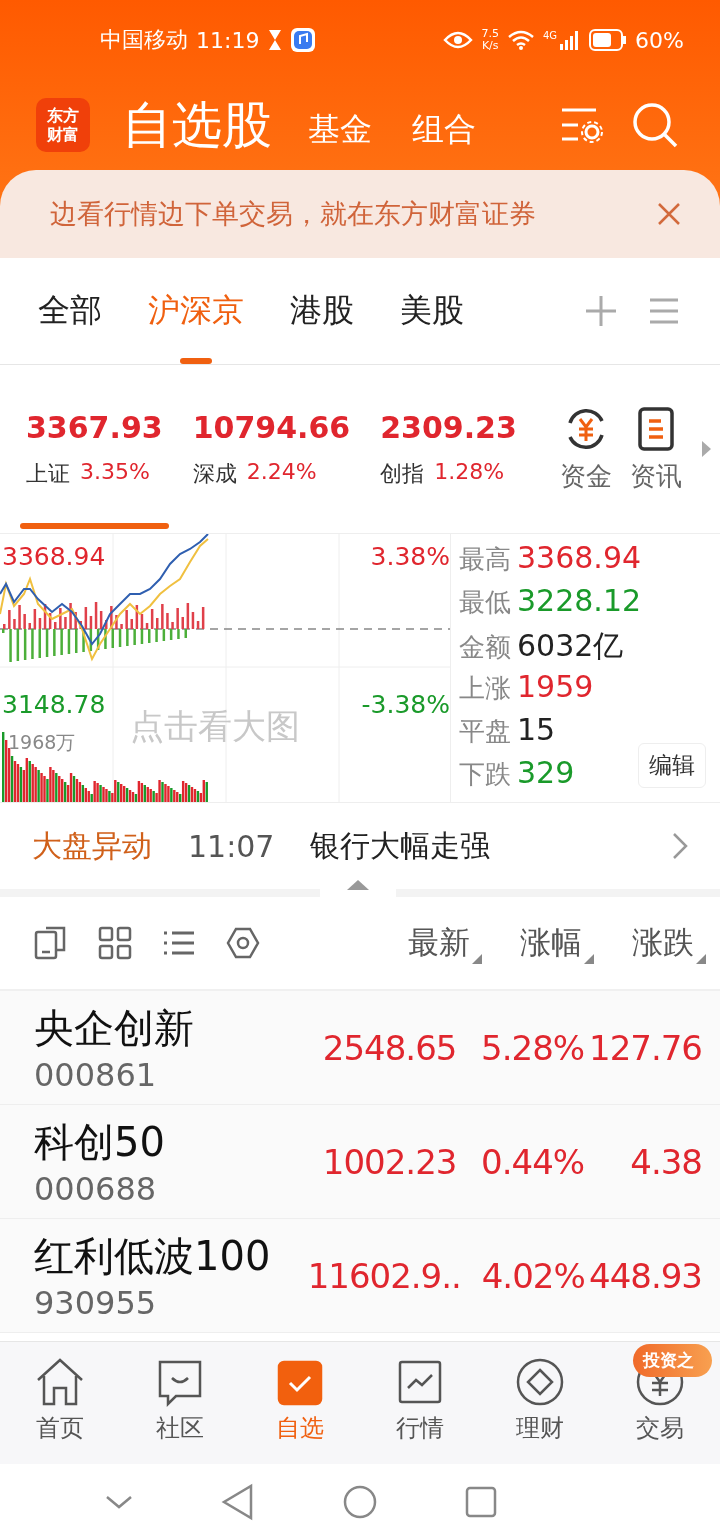 This screenshot has width=720, height=1540. I want to click on market-tab: 美股, so click(432, 311).